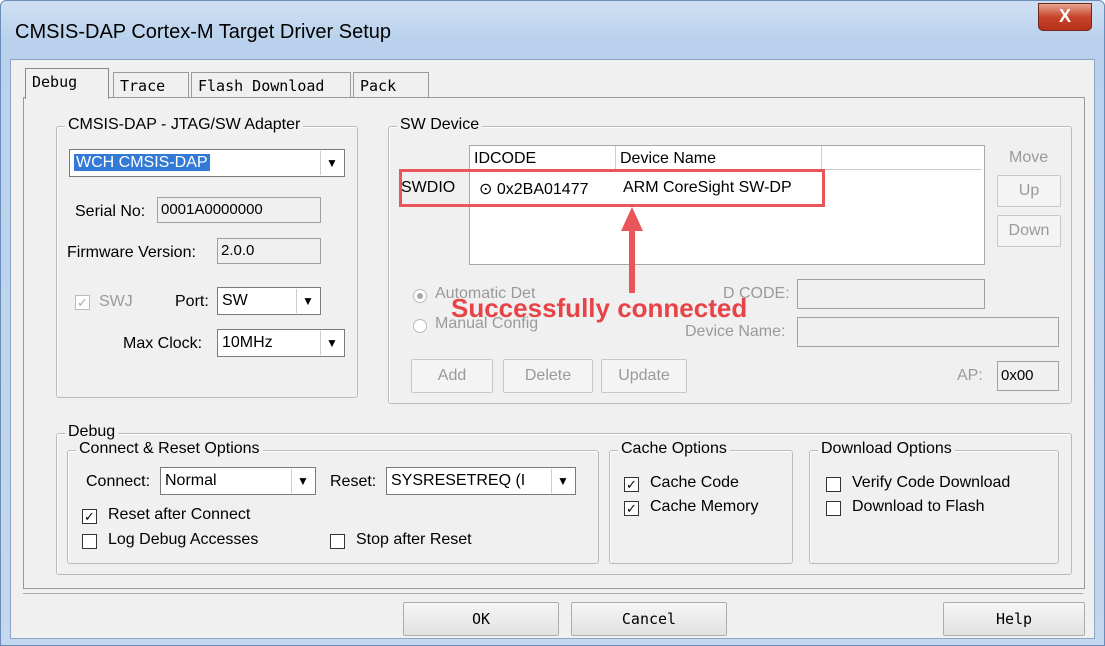 The height and width of the screenshot is (646, 1105). What do you see at coordinates (235, 300) in the screenshot?
I see `port-value: SW` at bounding box center [235, 300].